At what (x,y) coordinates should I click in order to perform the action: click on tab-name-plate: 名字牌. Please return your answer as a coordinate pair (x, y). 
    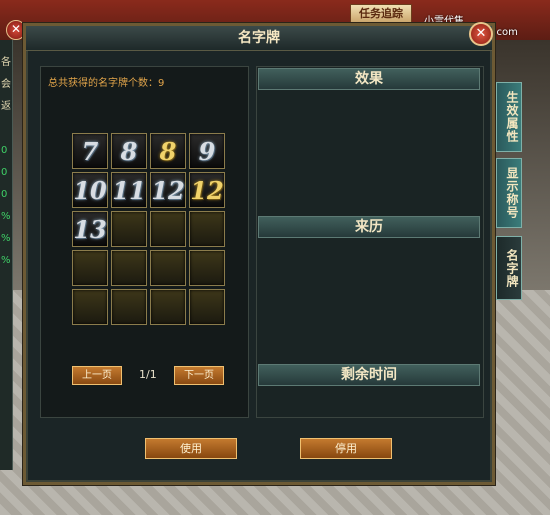
    Looking at the image, I should click on (509, 268).